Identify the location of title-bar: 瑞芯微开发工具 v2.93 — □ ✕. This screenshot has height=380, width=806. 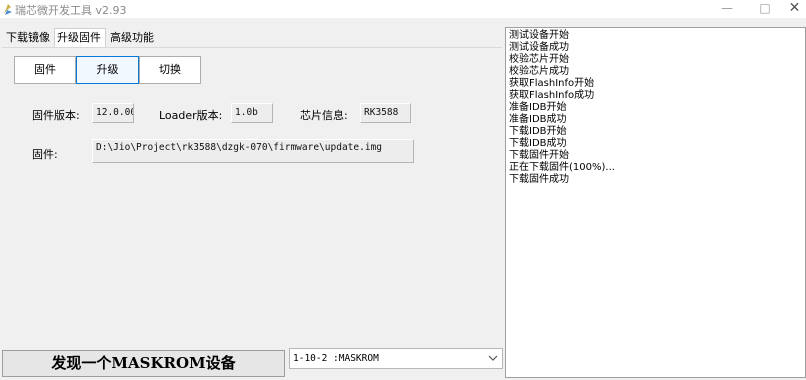
(403, 9).